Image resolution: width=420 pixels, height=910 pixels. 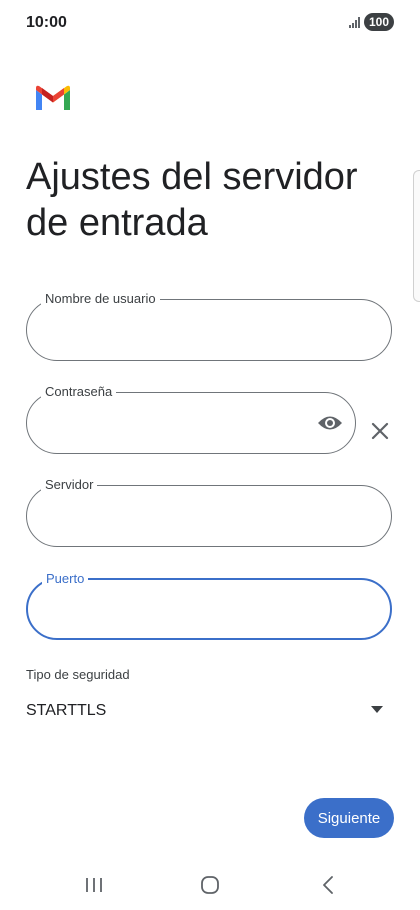 I want to click on eye-icon, so click(x=330, y=423).